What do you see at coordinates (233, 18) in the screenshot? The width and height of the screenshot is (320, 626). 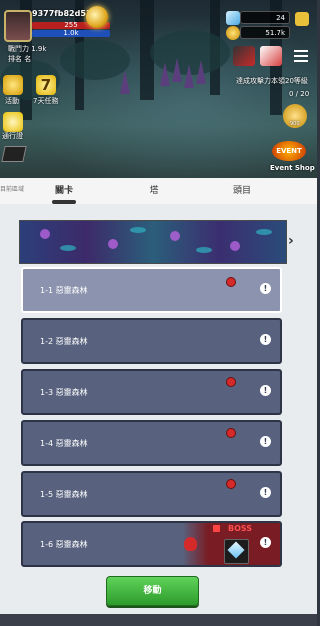 I see `gem-icon` at bounding box center [233, 18].